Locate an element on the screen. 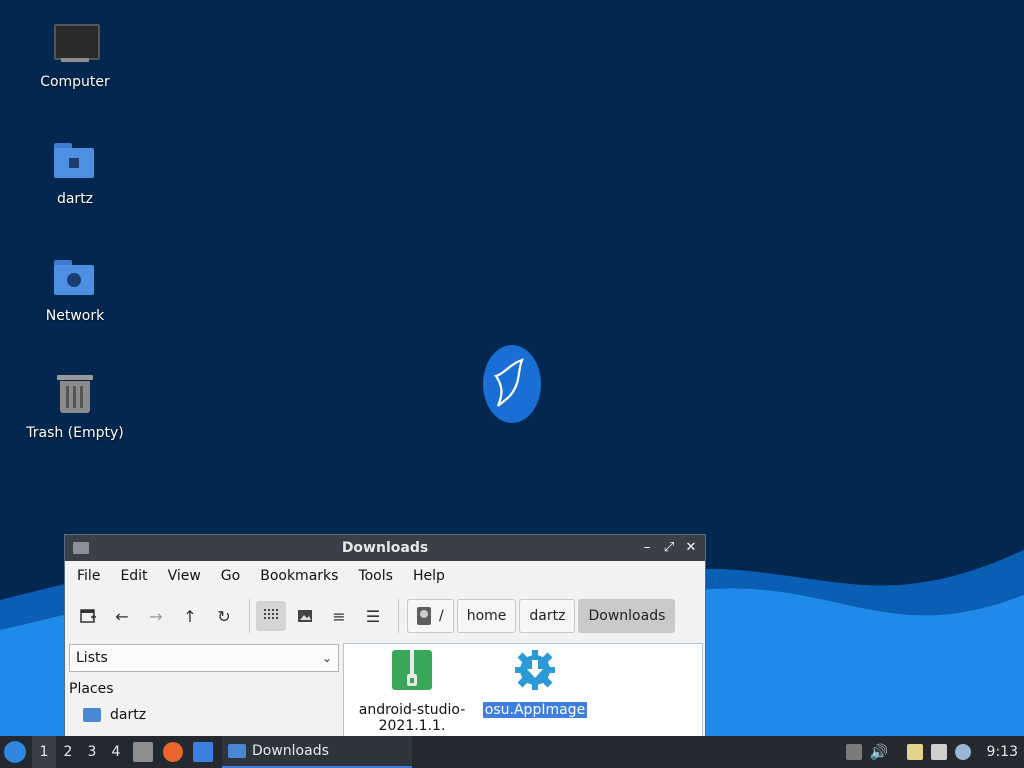 This screenshot has width=1024, height=768. reload-icon: ↻ is located at coordinates (224, 616).